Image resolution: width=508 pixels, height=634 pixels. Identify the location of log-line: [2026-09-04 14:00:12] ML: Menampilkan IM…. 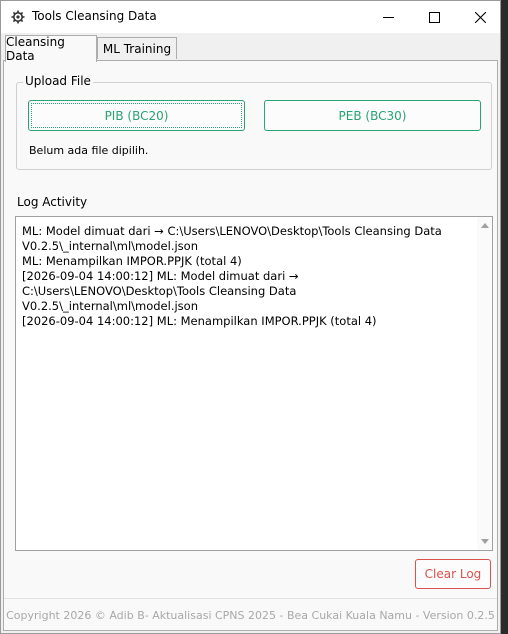
(199, 321).